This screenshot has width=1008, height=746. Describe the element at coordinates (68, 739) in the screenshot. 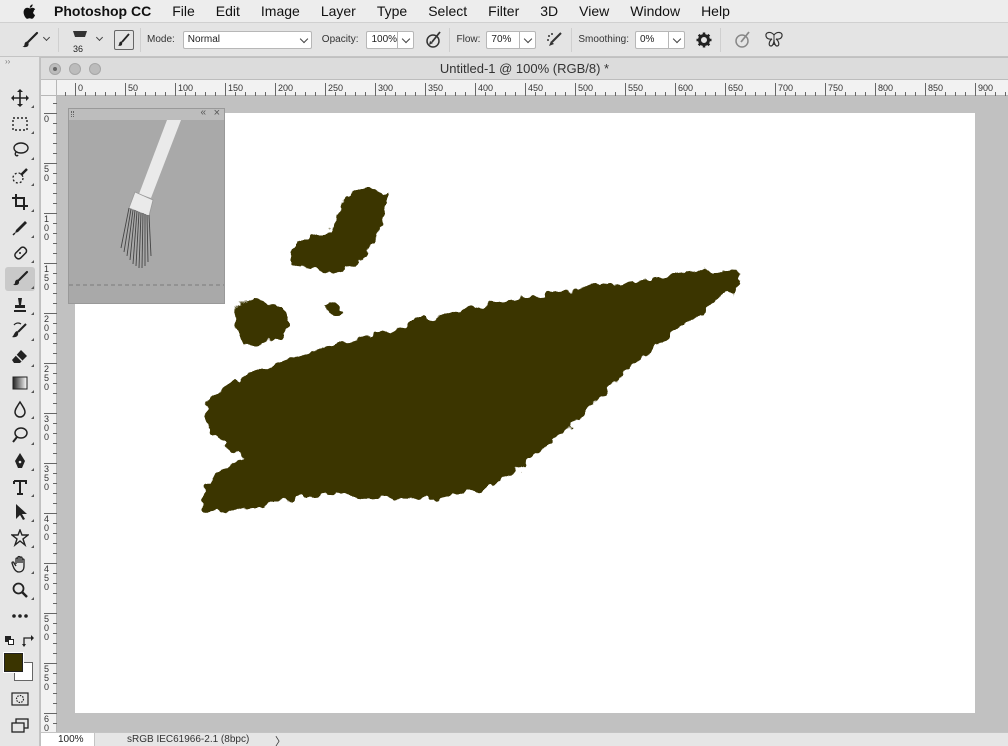

I see `zoom-level-field: 100%` at that location.